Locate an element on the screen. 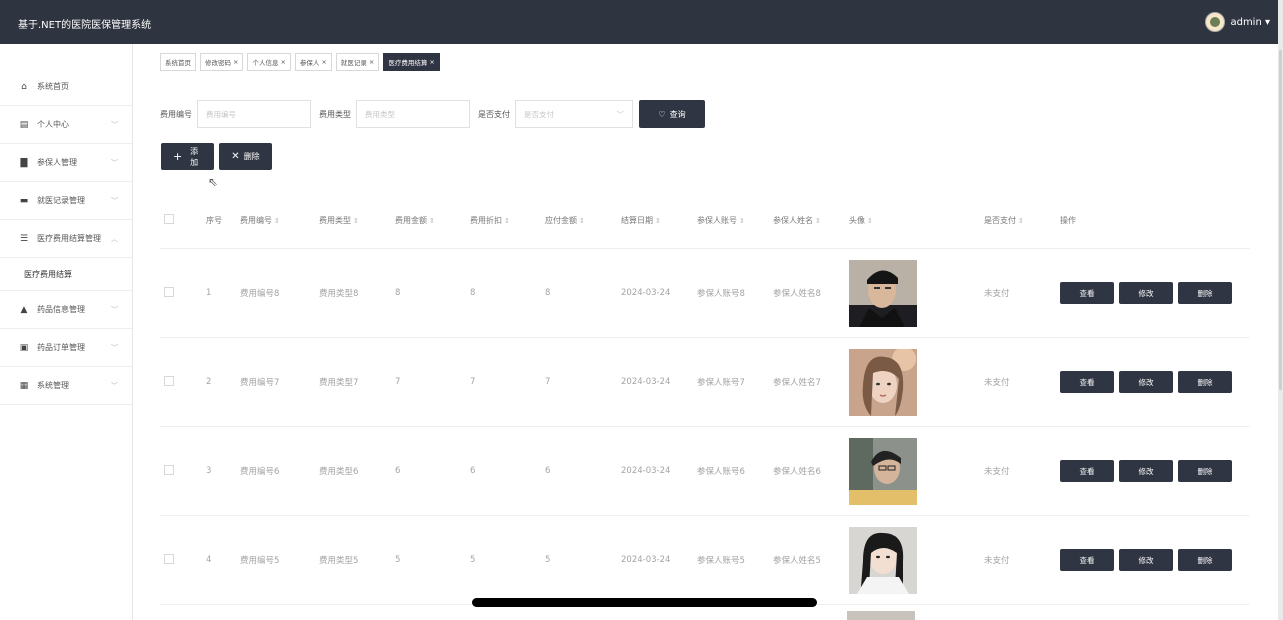  column-header: 应付金额 ⇕ is located at coordinates (579, 220).